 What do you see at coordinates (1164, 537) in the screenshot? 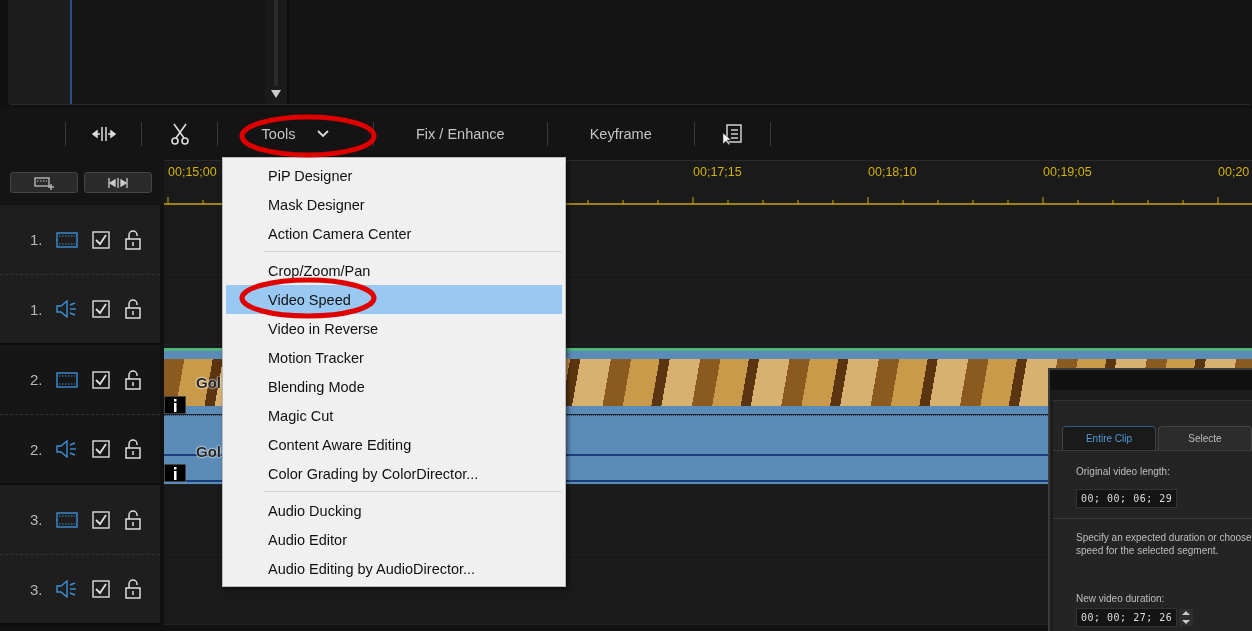
I see `hint-text: Specify an expected duration or choose` at bounding box center [1164, 537].